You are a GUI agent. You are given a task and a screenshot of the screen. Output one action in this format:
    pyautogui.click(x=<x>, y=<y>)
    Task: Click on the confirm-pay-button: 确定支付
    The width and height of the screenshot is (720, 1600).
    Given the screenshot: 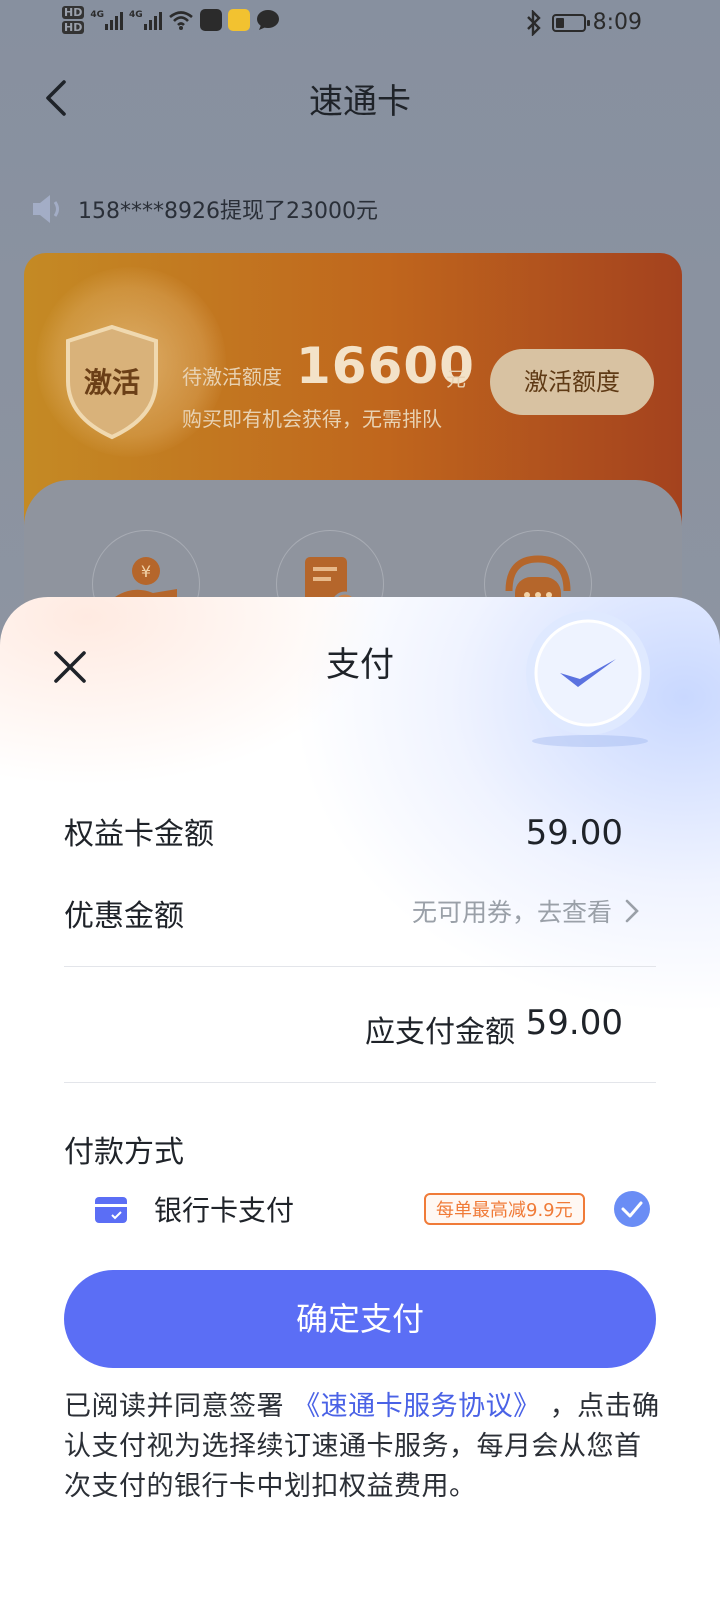 What is the action you would take?
    pyautogui.click(x=360, y=1319)
    